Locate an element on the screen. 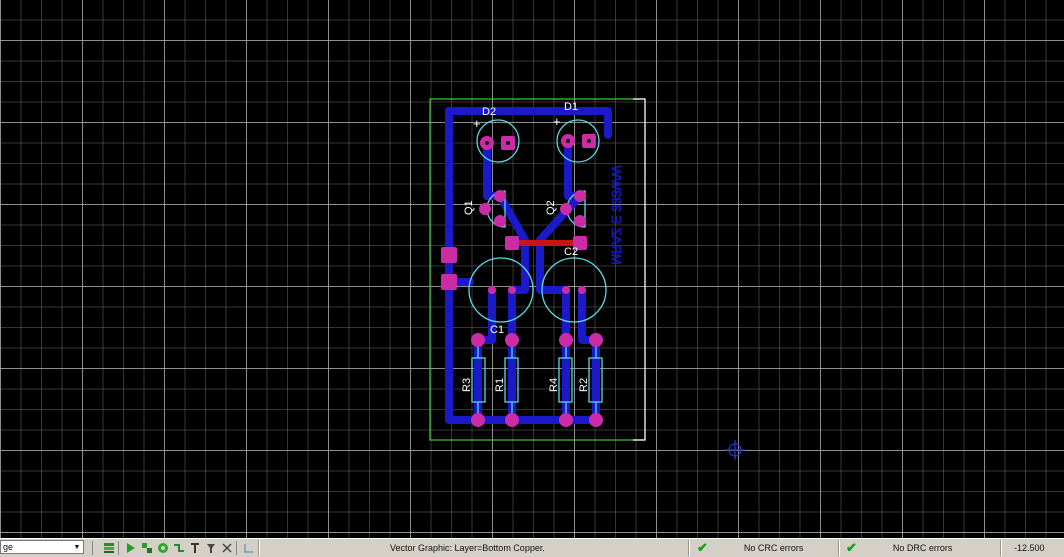 The image size is (1064, 557). status-message: Vector Graphic: Layer=Bottom Copper. is located at coordinates (467, 548).